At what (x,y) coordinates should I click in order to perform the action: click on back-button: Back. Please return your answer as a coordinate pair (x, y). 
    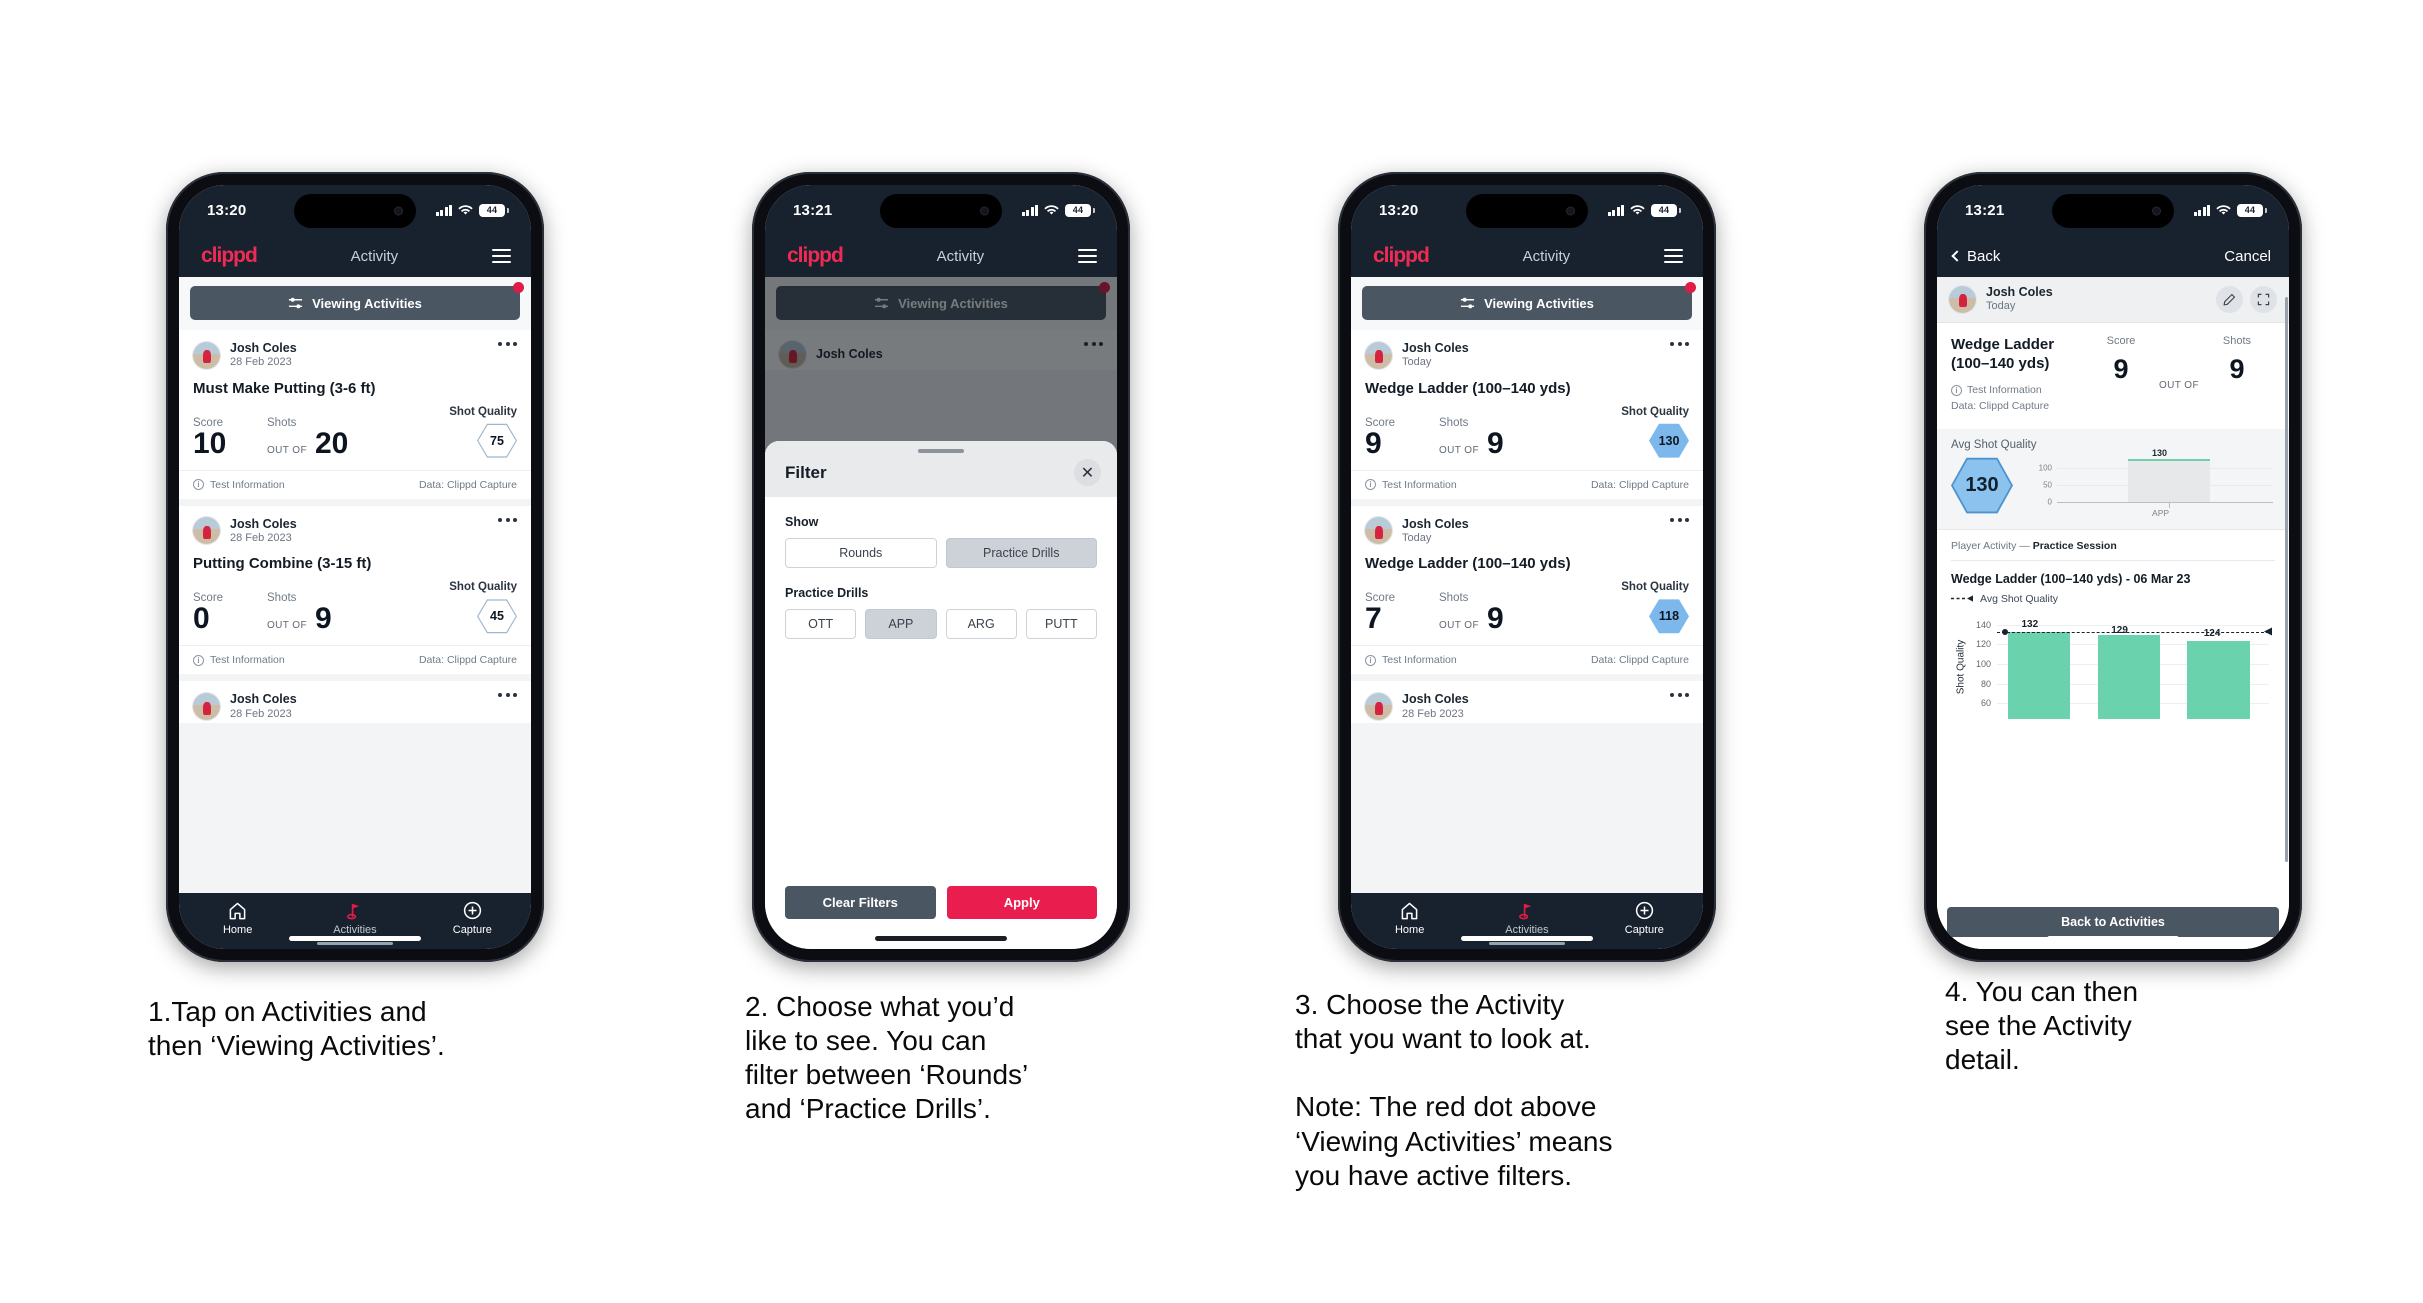
    Looking at the image, I should click on (1975, 256).